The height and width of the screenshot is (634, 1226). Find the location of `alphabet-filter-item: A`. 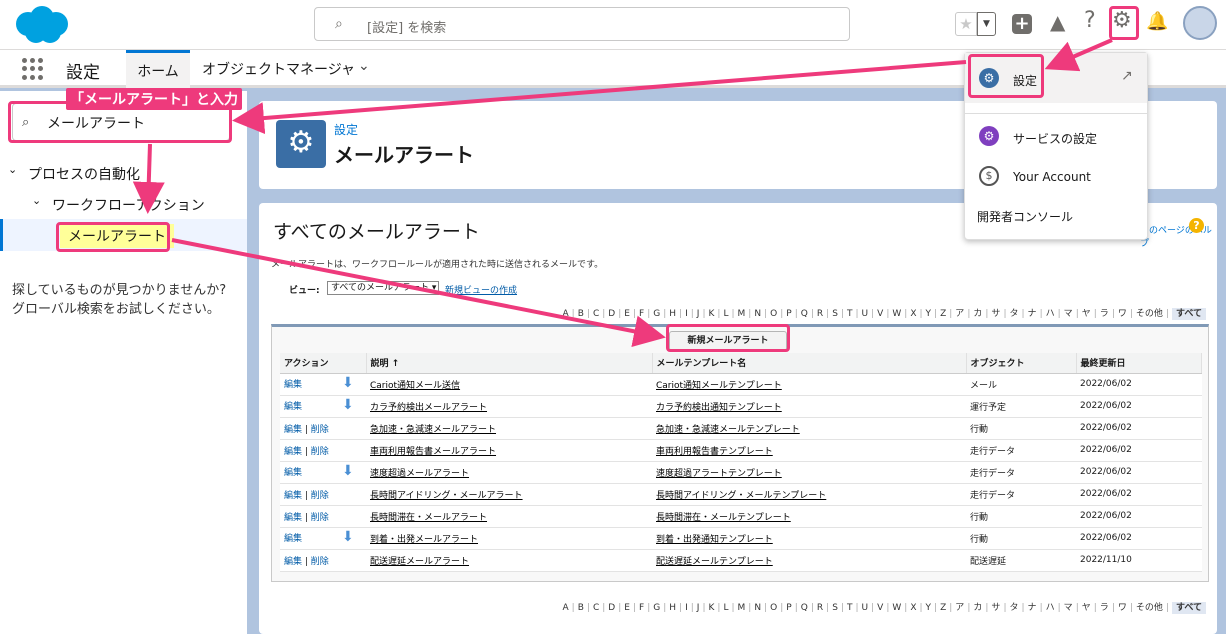

alphabet-filter-item: A is located at coordinates (565, 314).